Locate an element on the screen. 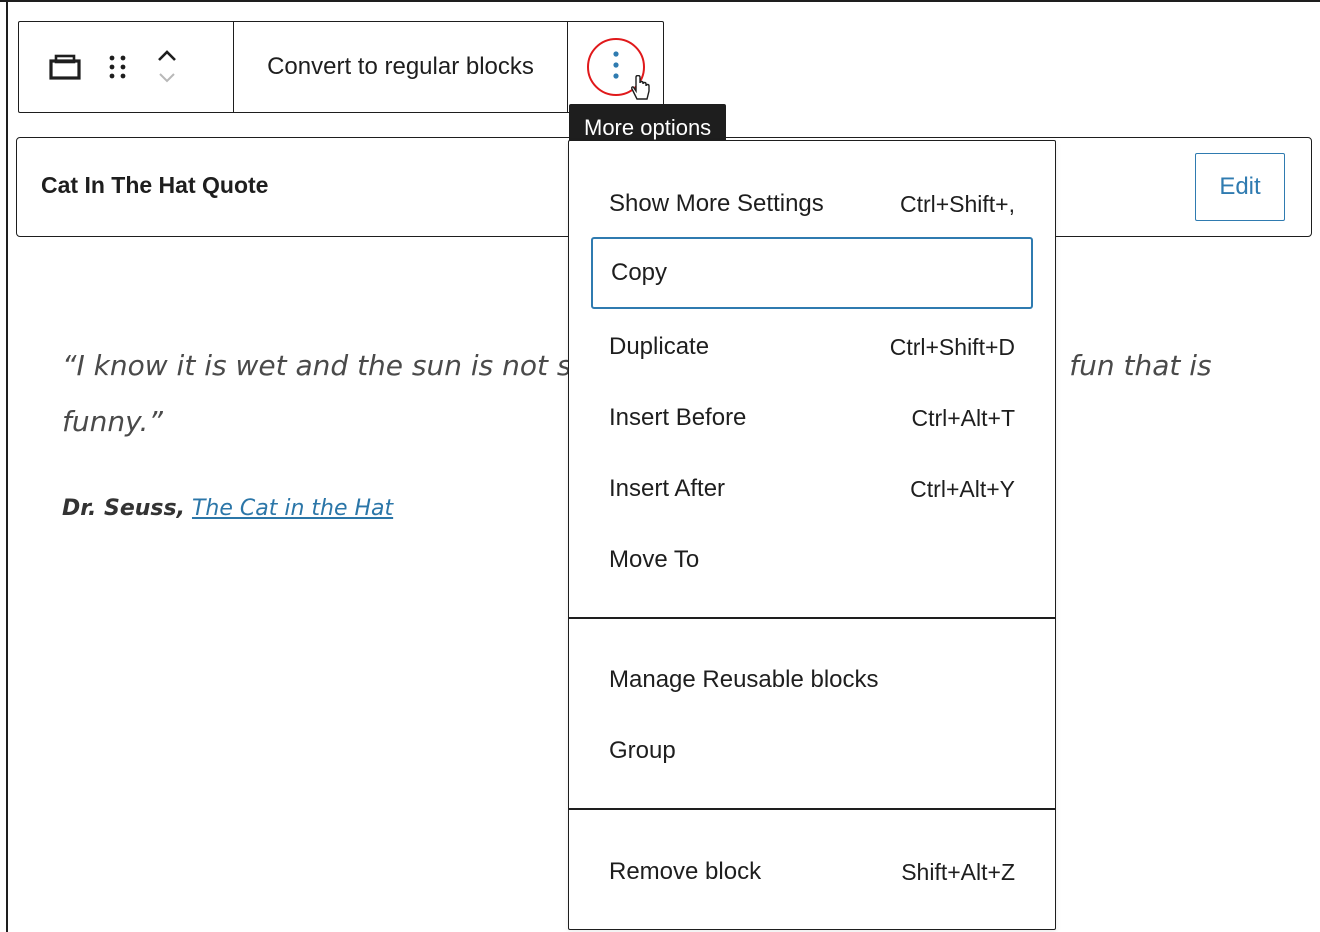  menu-item-label: Show More Settings is located at coordinates (716, 203).